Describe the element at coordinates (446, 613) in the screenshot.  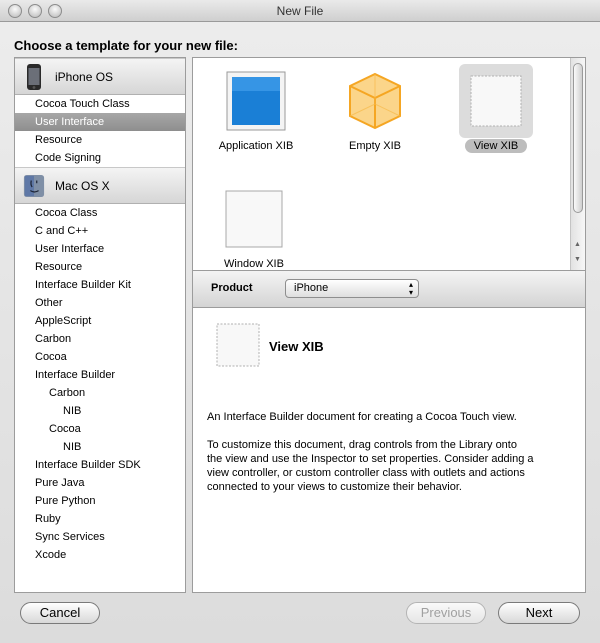
I see `previous-button: Previous` at that location.